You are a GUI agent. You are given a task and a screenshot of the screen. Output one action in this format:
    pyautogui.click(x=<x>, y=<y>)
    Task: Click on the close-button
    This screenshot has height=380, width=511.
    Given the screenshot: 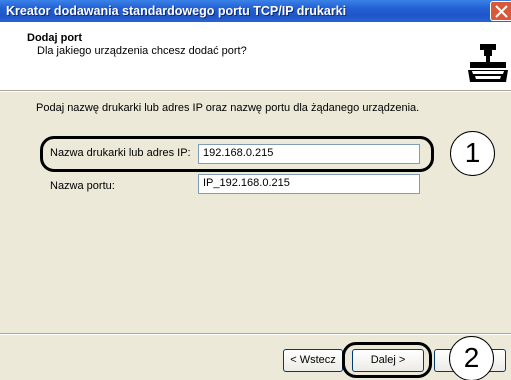 What is the action you would take?
    pyautogui.click(x=500, y=11)
    